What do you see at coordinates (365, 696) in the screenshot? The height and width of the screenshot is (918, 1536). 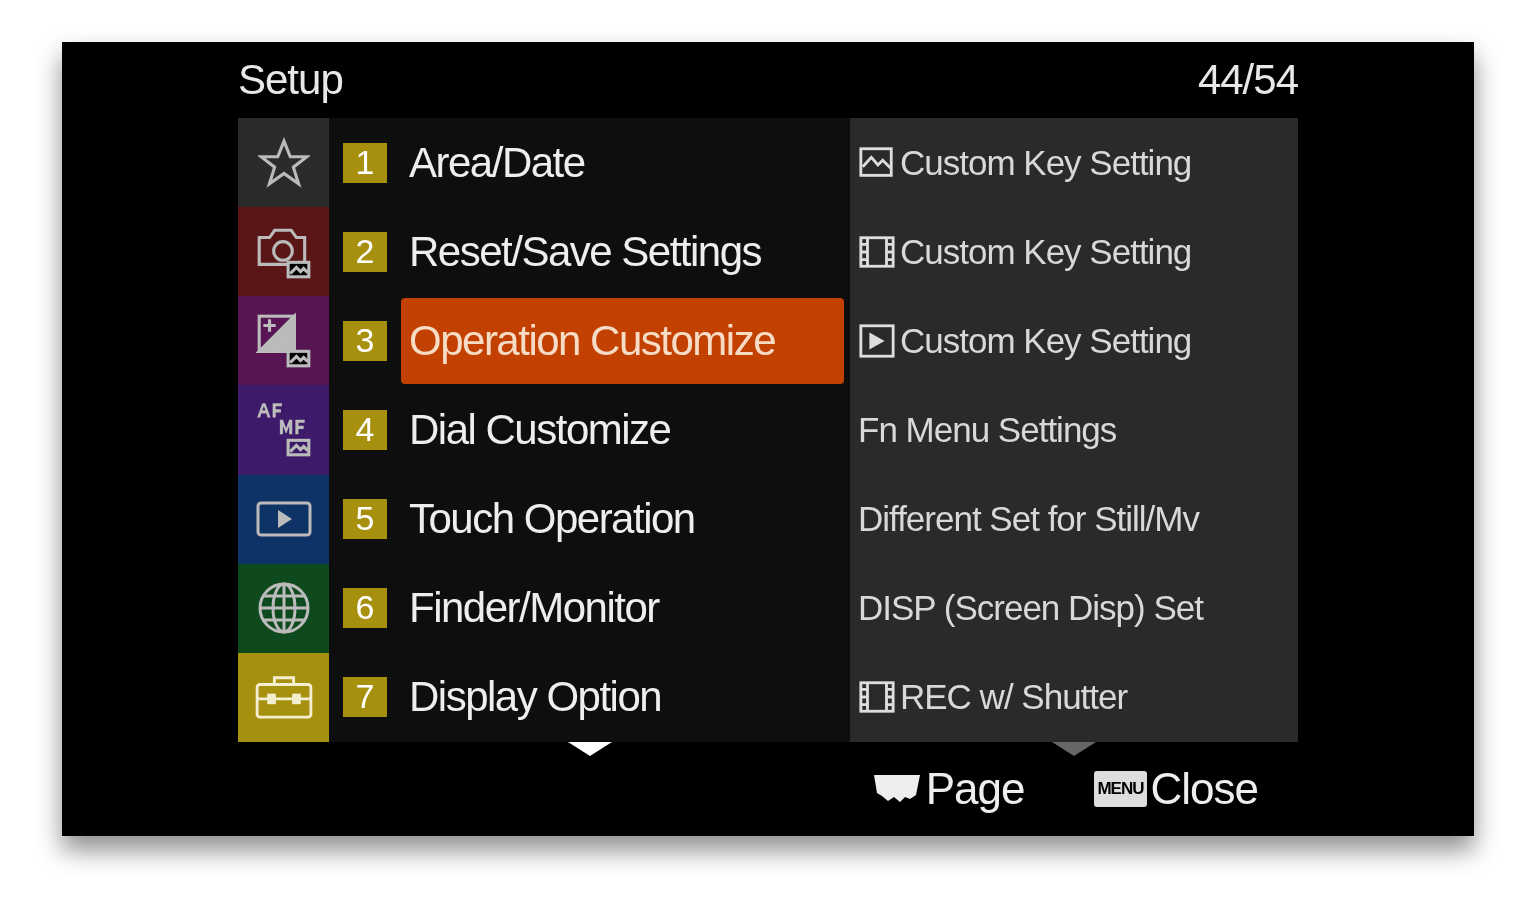 I see `page-number: 7` at bounding box center [365, 696].